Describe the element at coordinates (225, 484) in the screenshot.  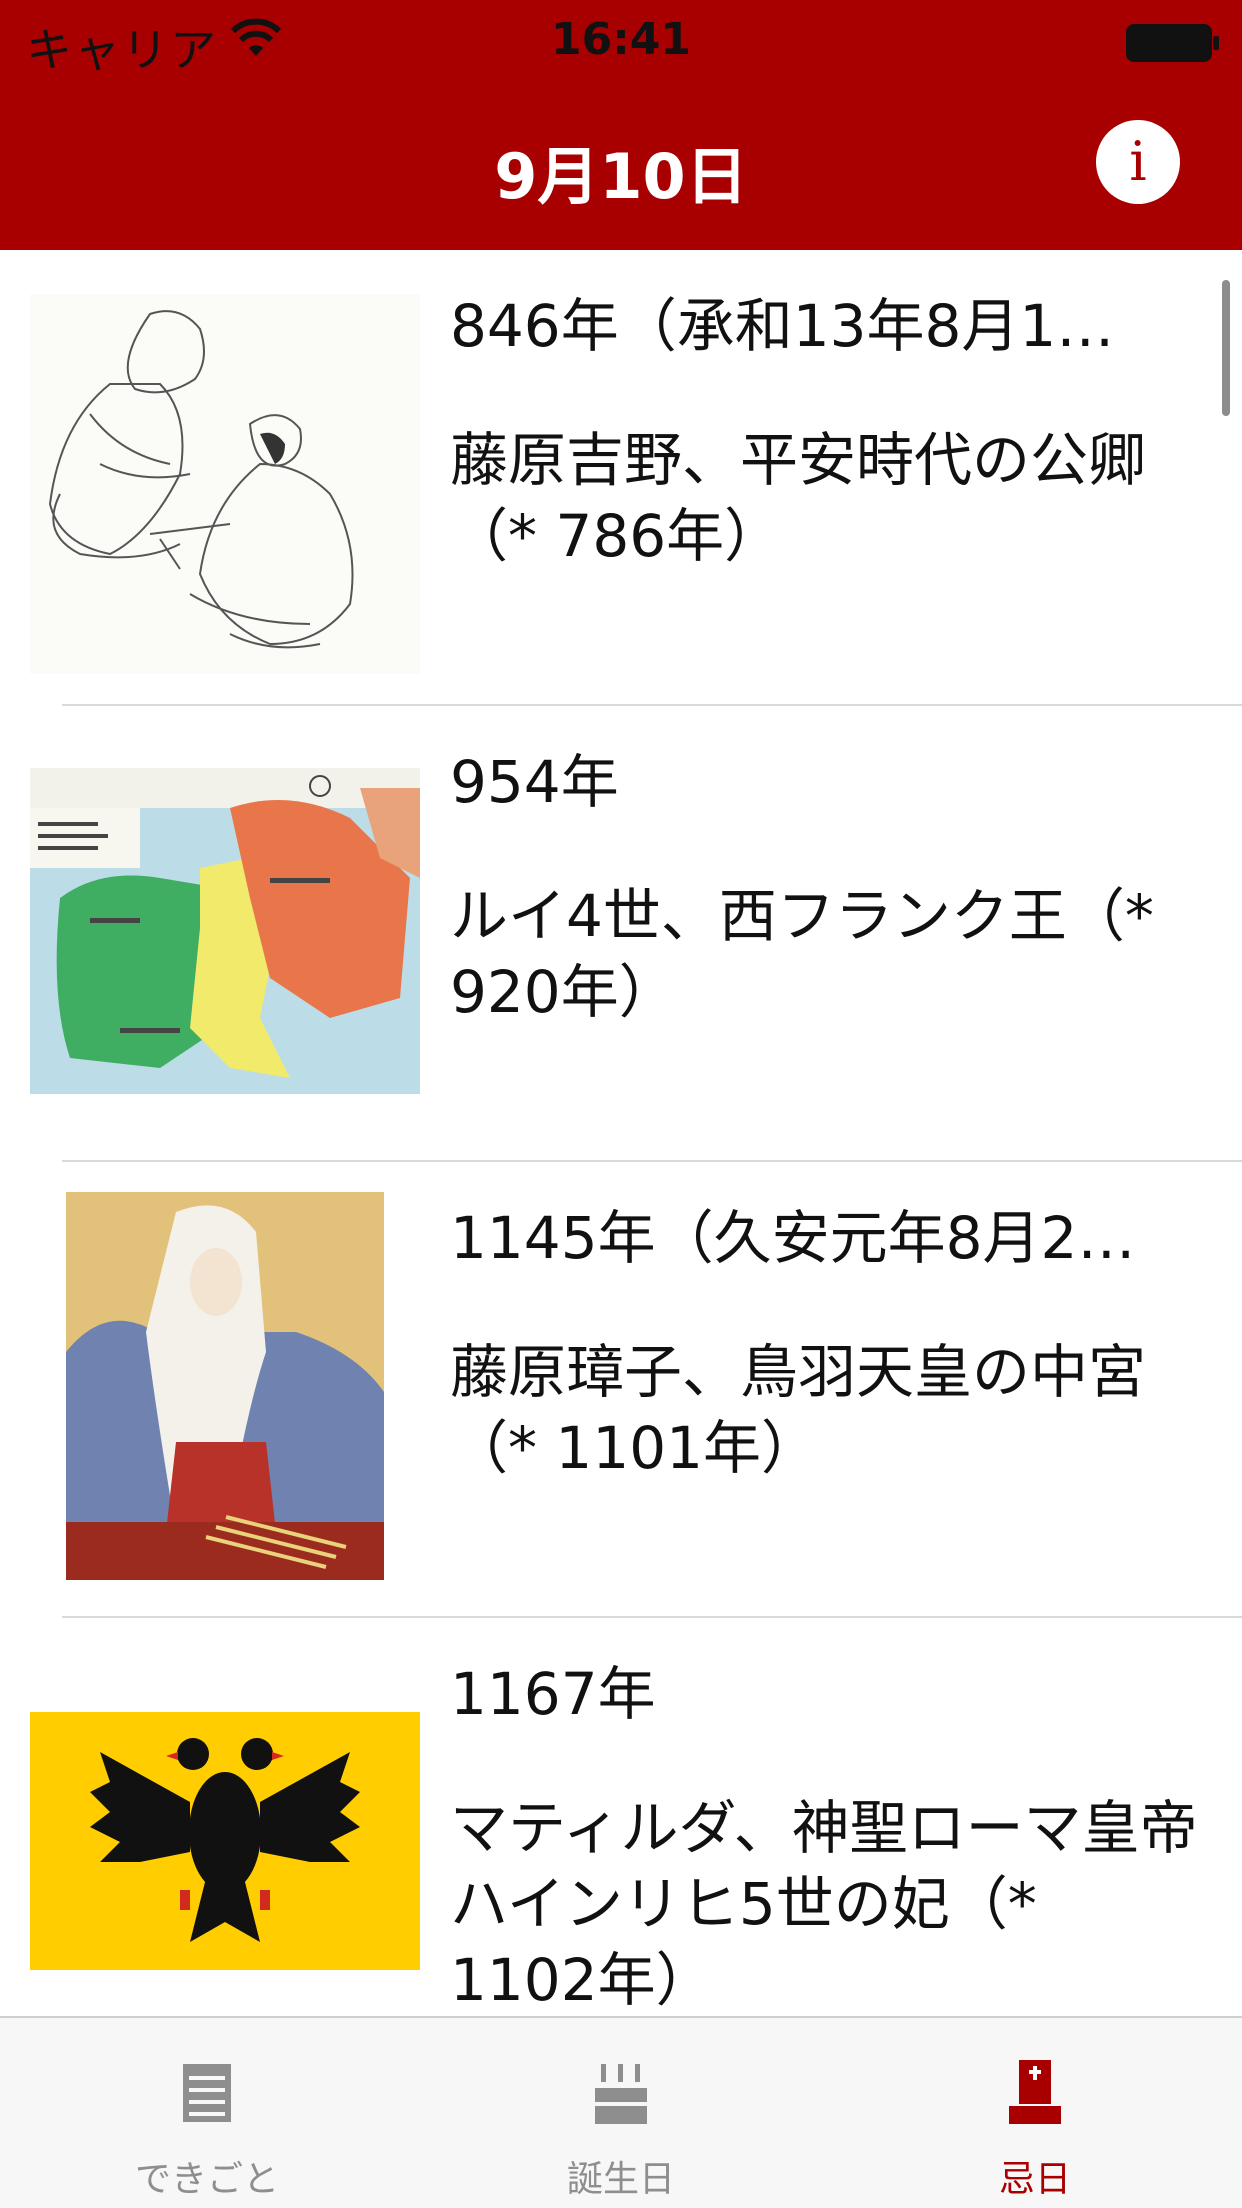
I see `ink-sketch-thumbnail` at that location.